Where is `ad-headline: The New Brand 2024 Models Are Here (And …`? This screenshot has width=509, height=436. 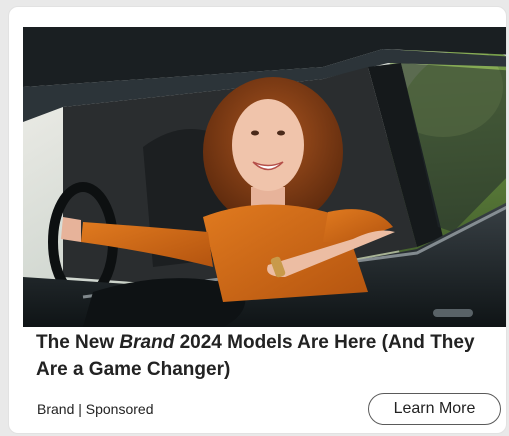 ad-headline: The New Brand 2024 Models Are Here (And … is located at coordinates (266, 356).